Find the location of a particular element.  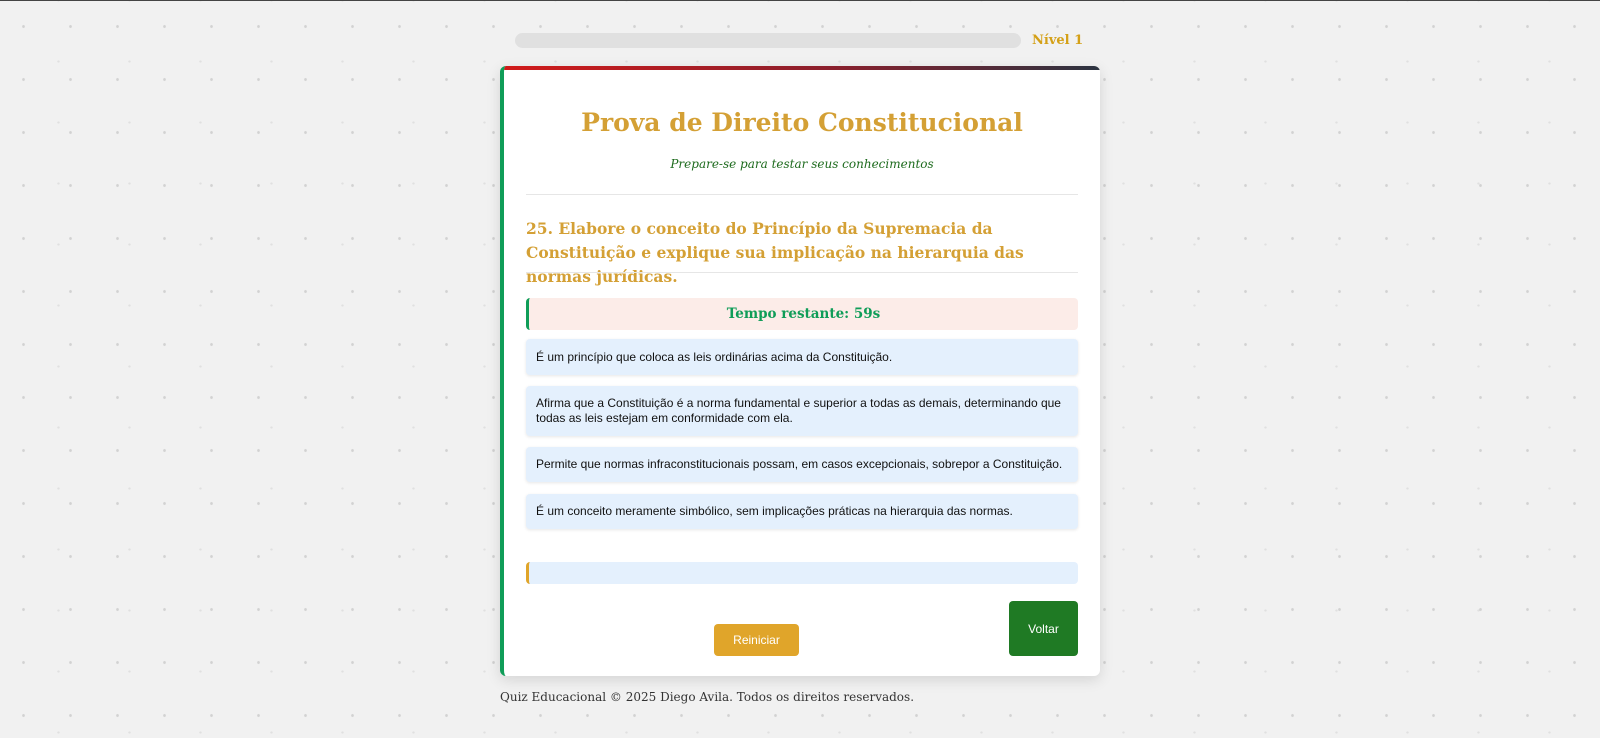

progress-area: Nível 1 is located at coordinates (799, 41).